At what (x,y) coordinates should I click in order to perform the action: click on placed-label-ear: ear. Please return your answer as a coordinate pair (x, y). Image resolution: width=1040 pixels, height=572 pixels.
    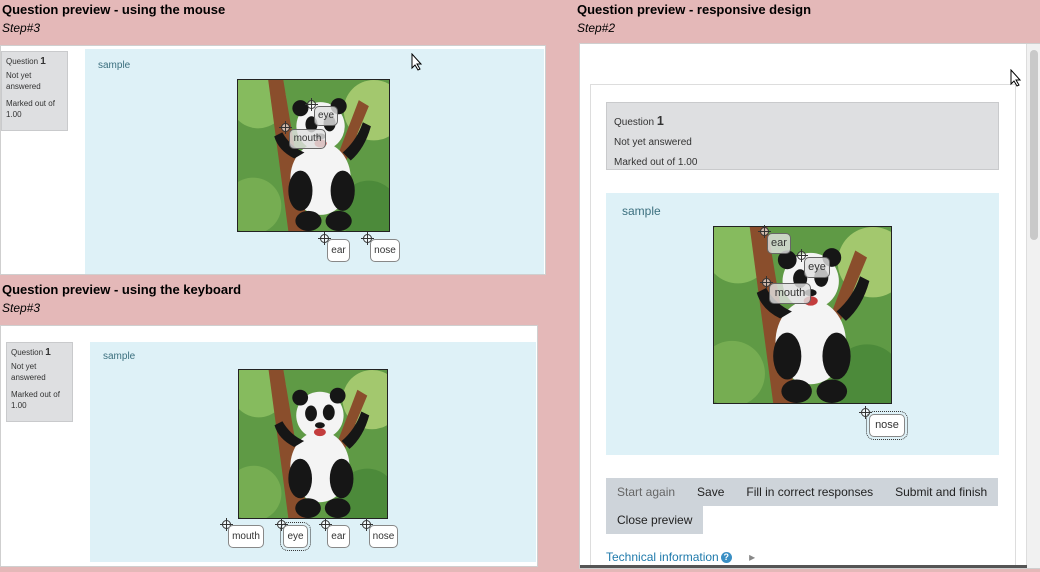
    Looking at the image, I should click on (779, 243).